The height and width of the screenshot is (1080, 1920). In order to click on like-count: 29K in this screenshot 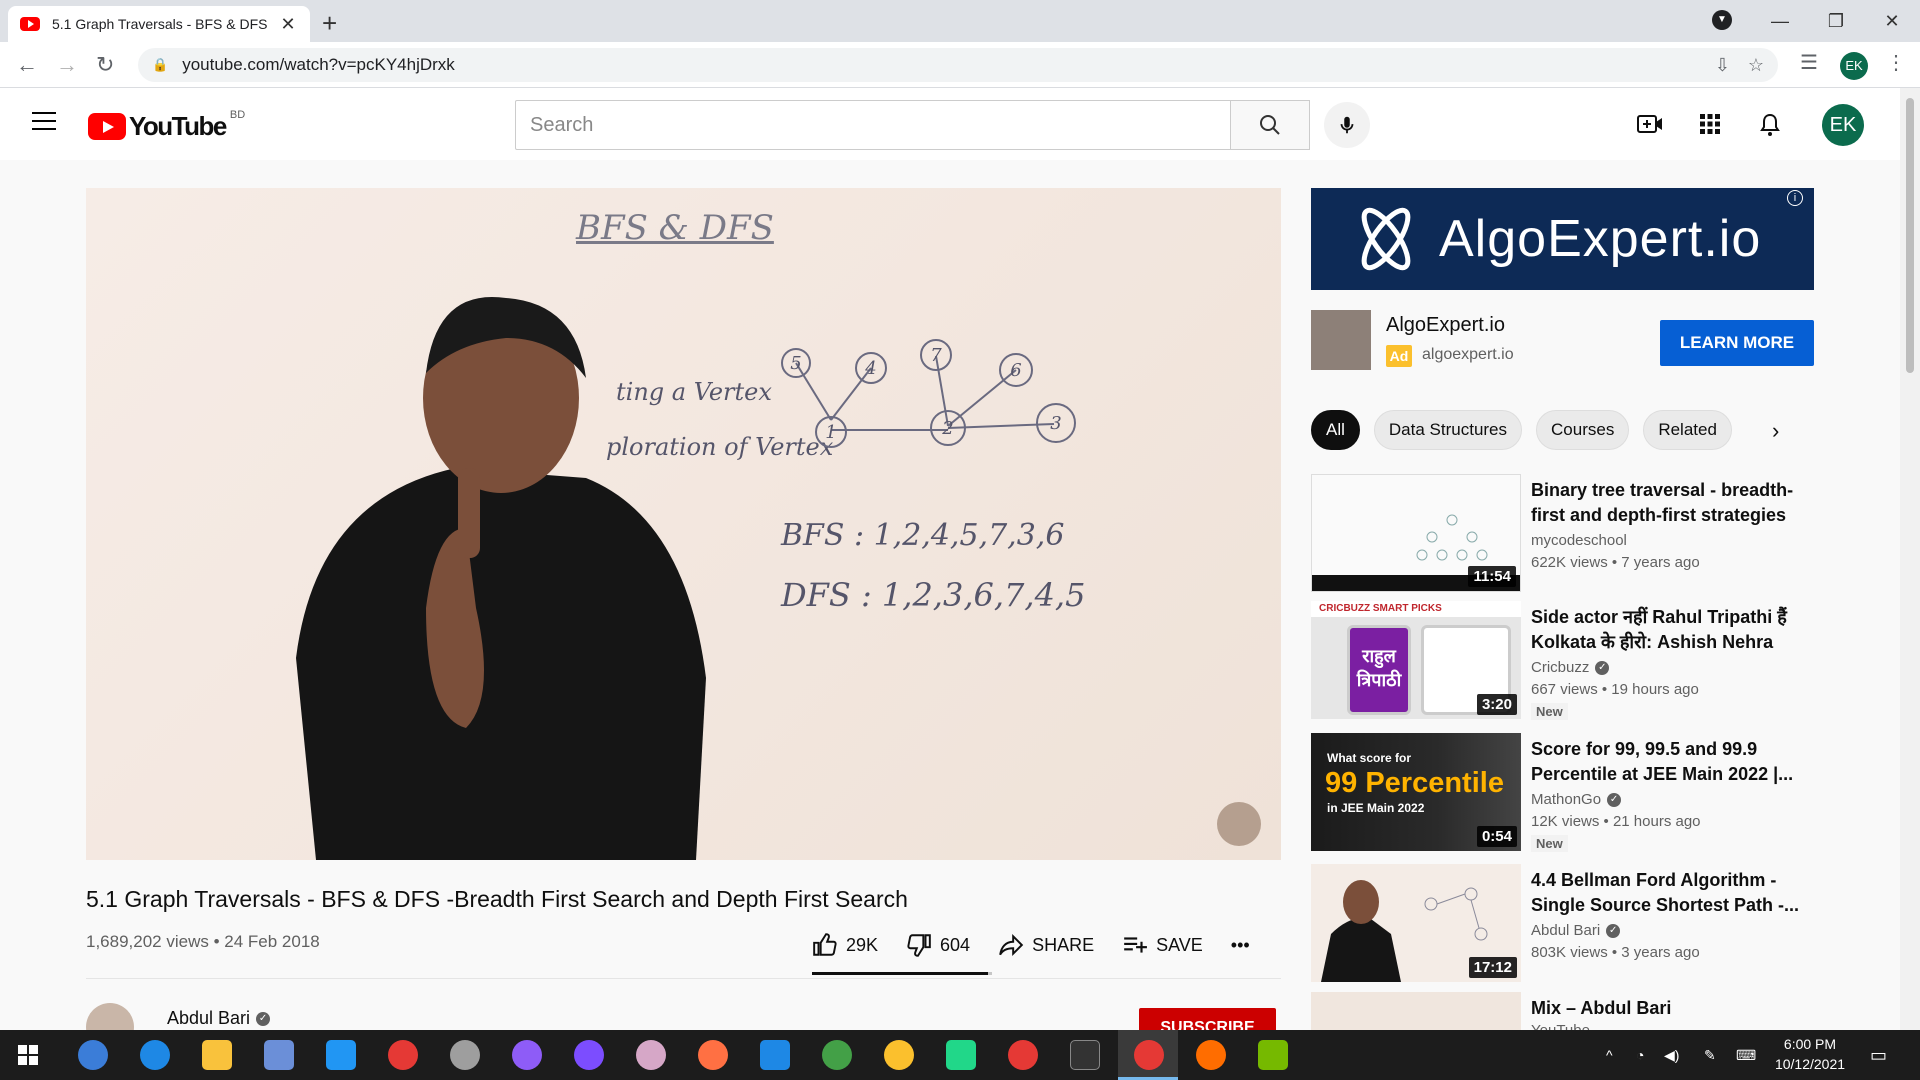, I will do `click(862, 944)`.